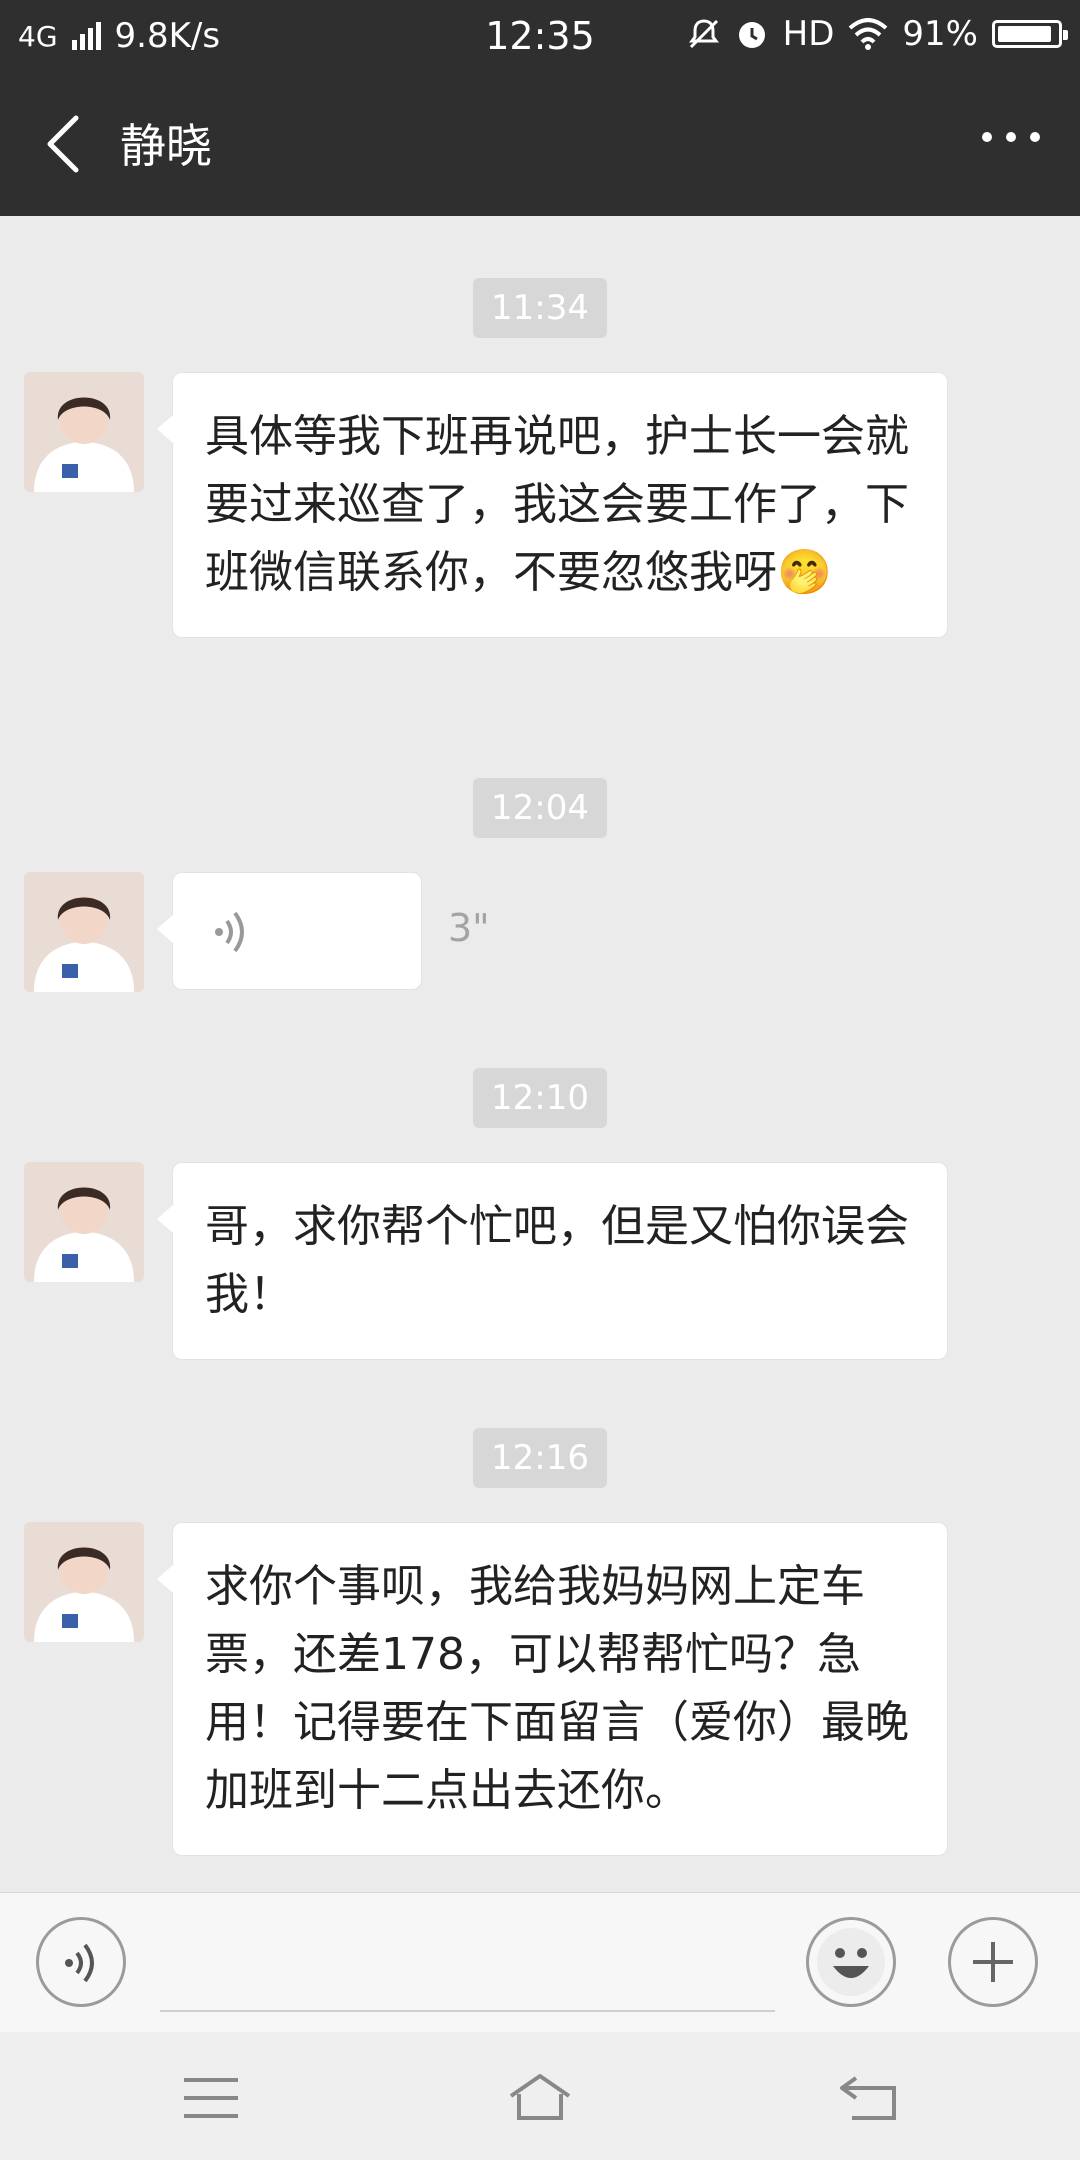  I want to click on voice-input-button, so click(81, 1962).